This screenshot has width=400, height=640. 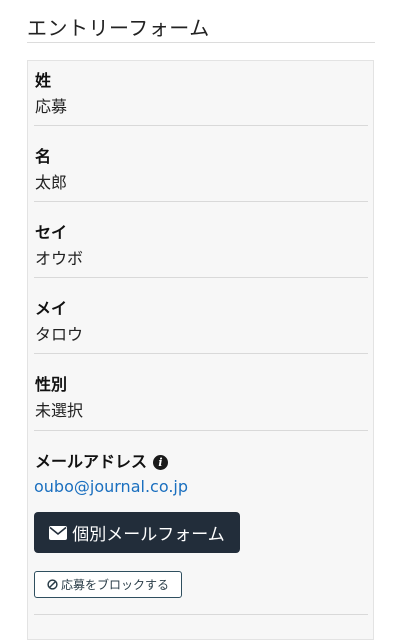 What do you see at coordinates (161, 462) in the screenshot?
I see `info-circle-icon: i` at bounding box center [161, 462].